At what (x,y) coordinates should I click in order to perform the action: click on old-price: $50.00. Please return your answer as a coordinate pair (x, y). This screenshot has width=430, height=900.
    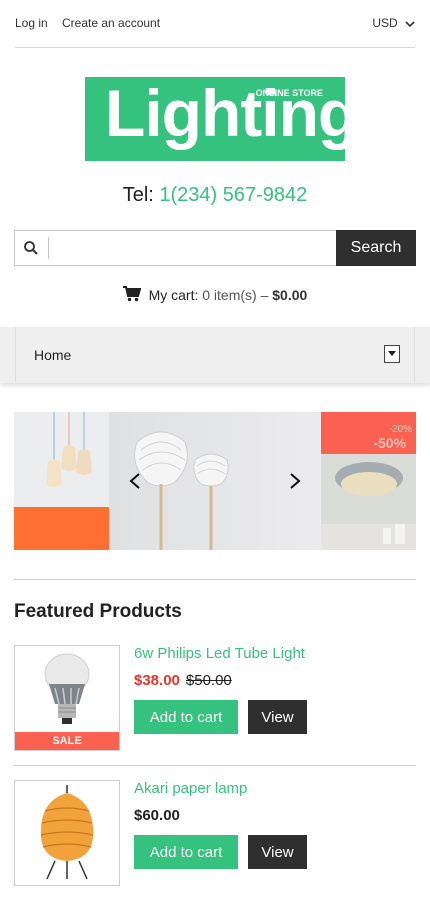
    Looking at the image, I should click on (208, 680).